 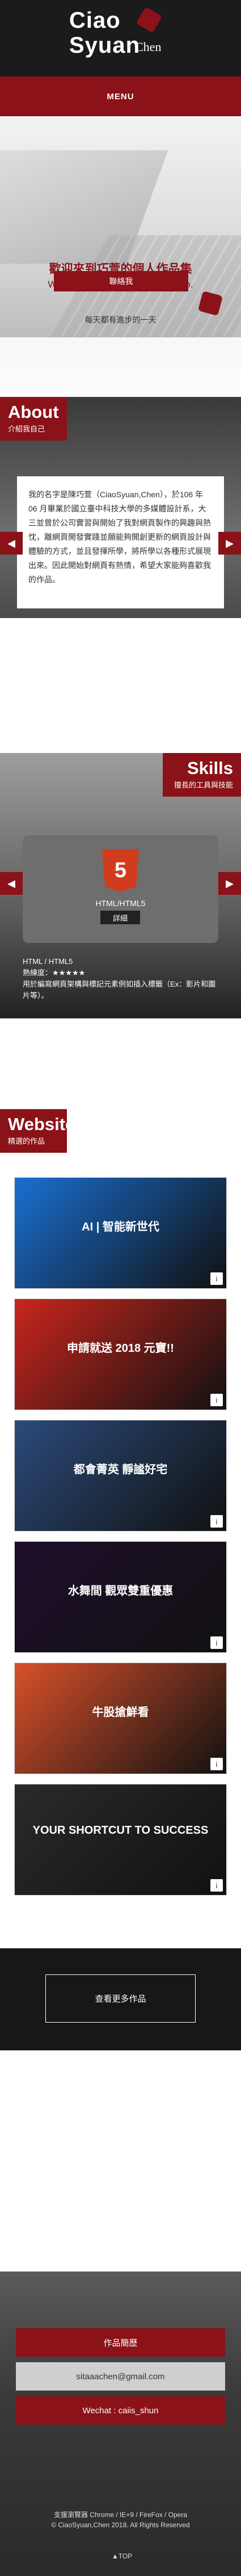 What do you see at coordinates (105, 45) in the screenshot?
I see `logo-line2: Syuan` at bounding box center [105, 45].